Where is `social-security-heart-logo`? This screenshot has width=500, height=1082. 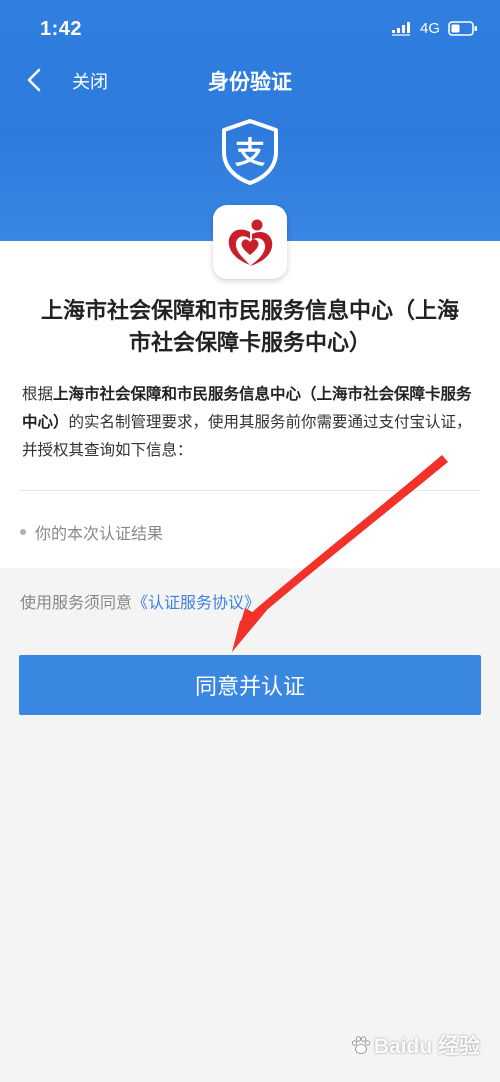
social-security-heart-logo is located at coordinates (250, 242).